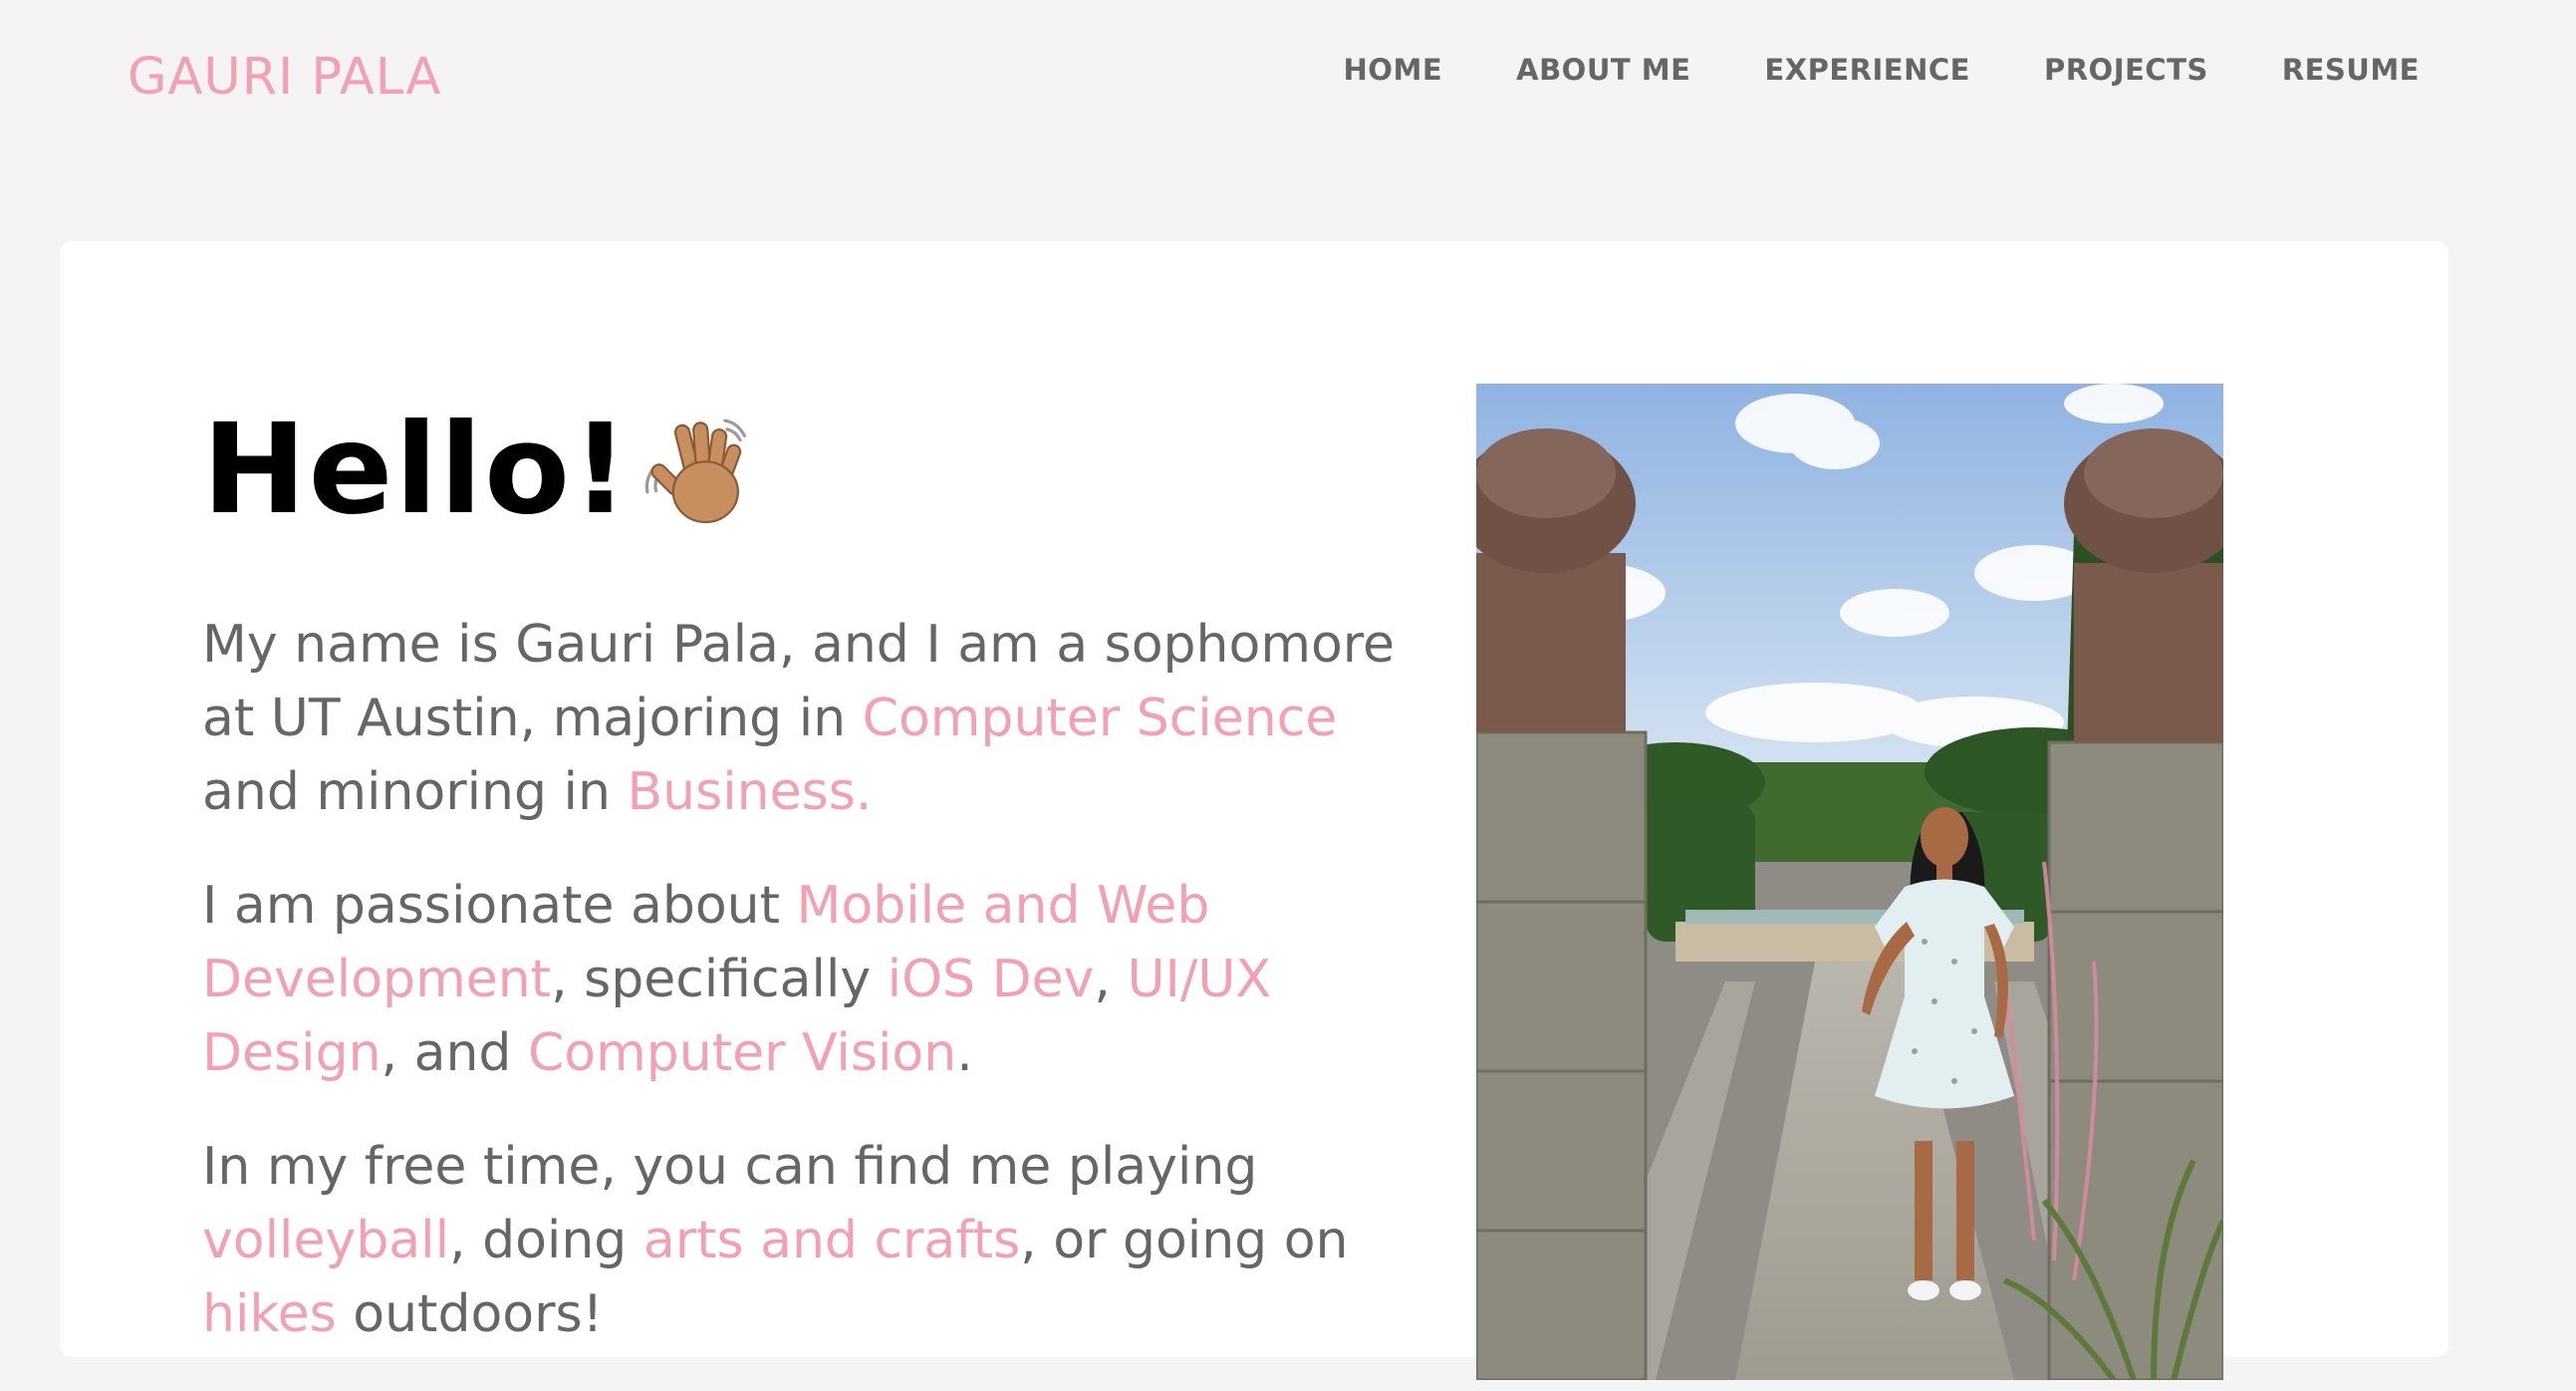 The image size is (2576, 1391). I want to click on bio-text-span: ., so click(964, 1053).